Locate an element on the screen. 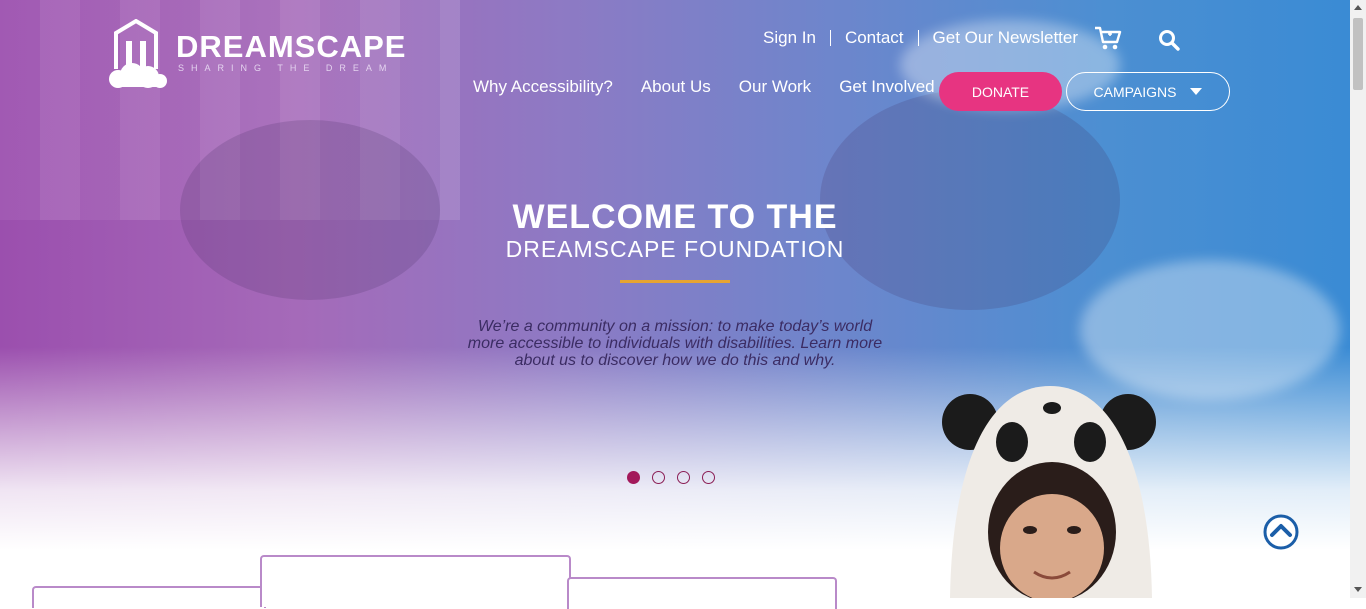  campaigns-dropdown: CAMPAIGNS is located at coordinates (1148, 91).